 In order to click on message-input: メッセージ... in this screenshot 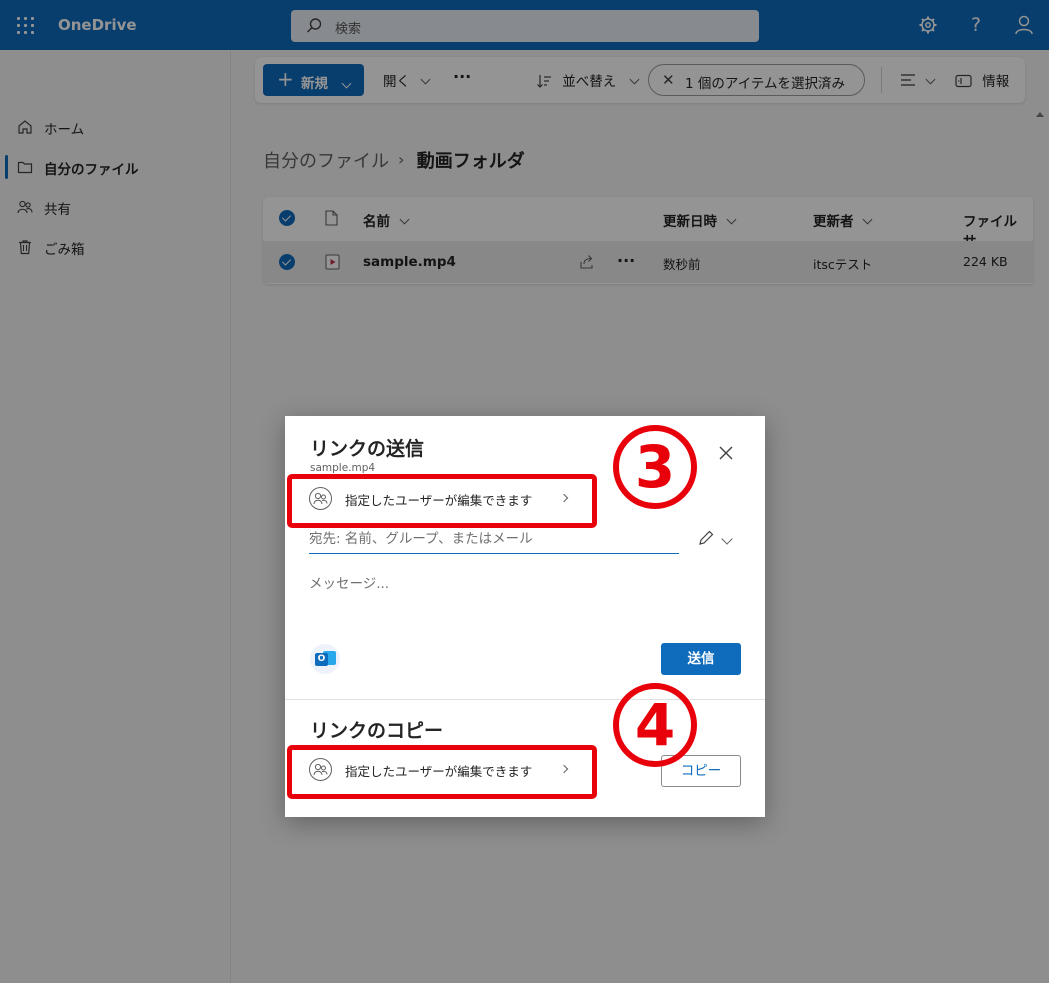, I will do `click(349, 582)`.